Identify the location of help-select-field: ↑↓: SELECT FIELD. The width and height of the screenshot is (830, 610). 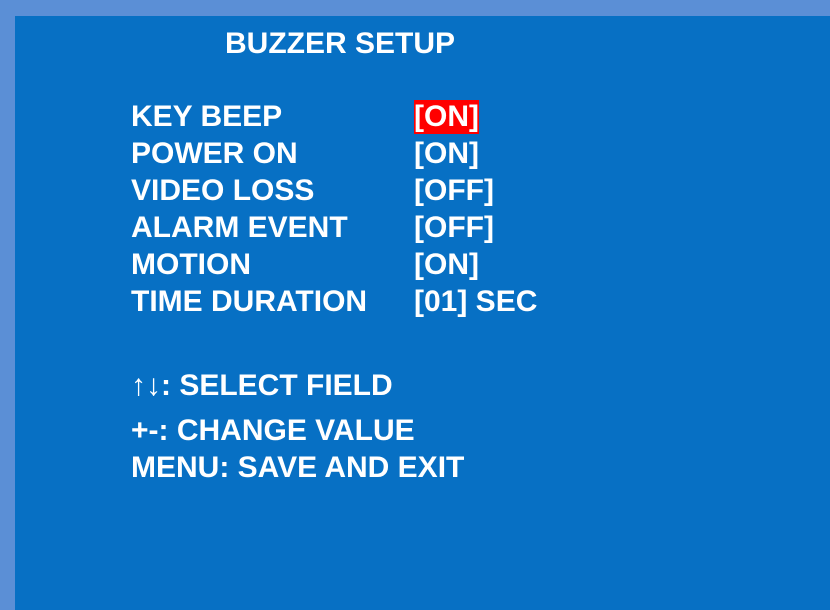
(262, 385).